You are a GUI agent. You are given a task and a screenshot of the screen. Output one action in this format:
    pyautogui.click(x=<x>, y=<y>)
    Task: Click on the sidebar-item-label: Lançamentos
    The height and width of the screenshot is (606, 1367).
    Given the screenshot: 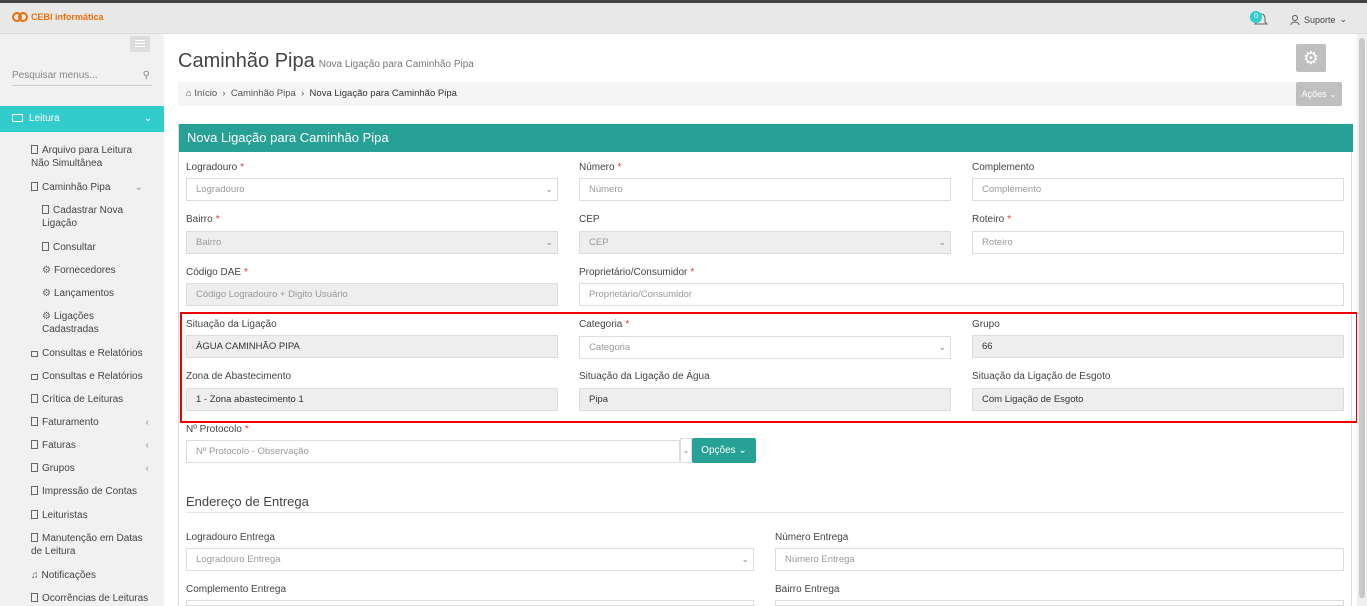 What is the action you would take?
    pyautogui.click(x=84, y=293)
    